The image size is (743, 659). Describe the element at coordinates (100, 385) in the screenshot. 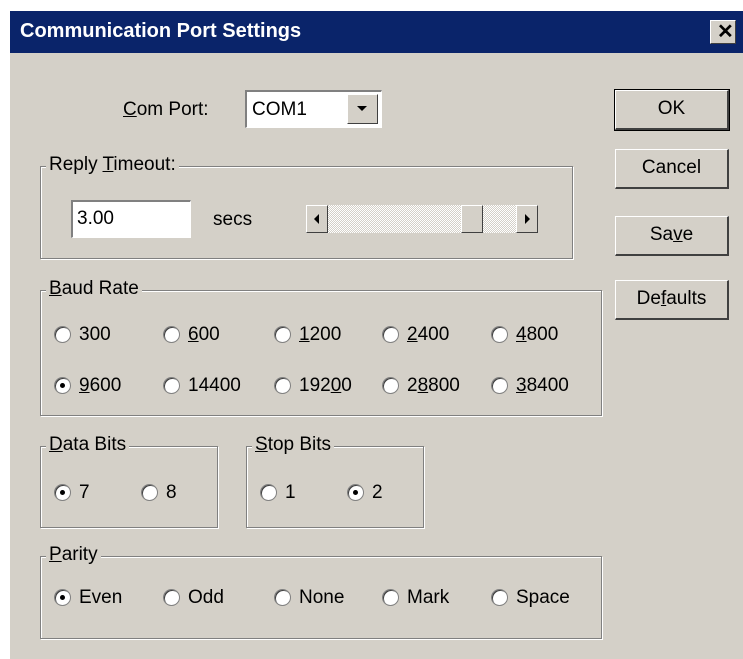

I see `baud-rate-9600-label: 9600` at that location.